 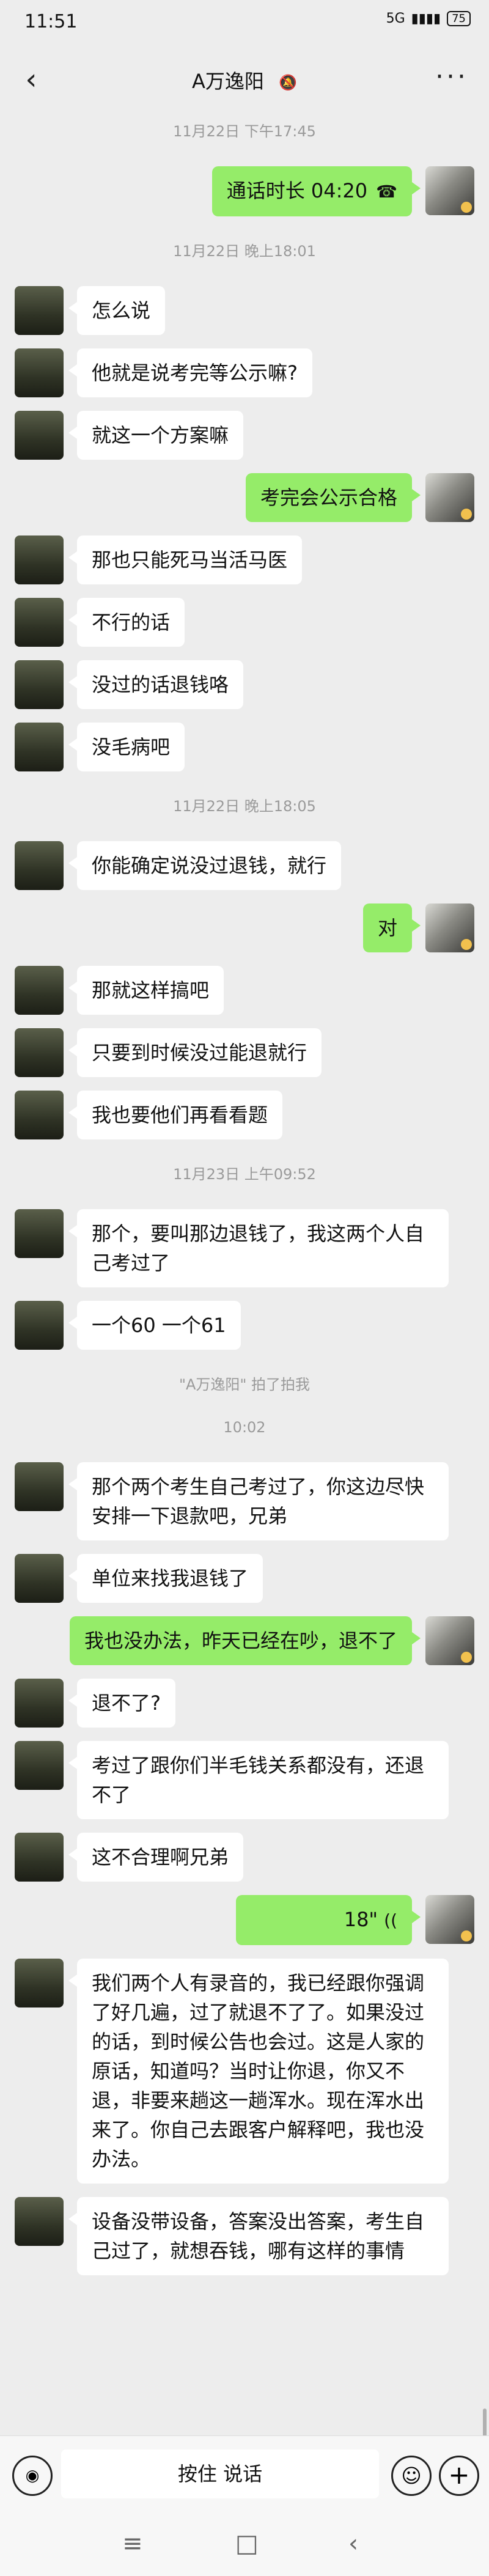 I want to click on system-note: "A万逸阳" 拍了拍我, so click(x=244, y=1385).